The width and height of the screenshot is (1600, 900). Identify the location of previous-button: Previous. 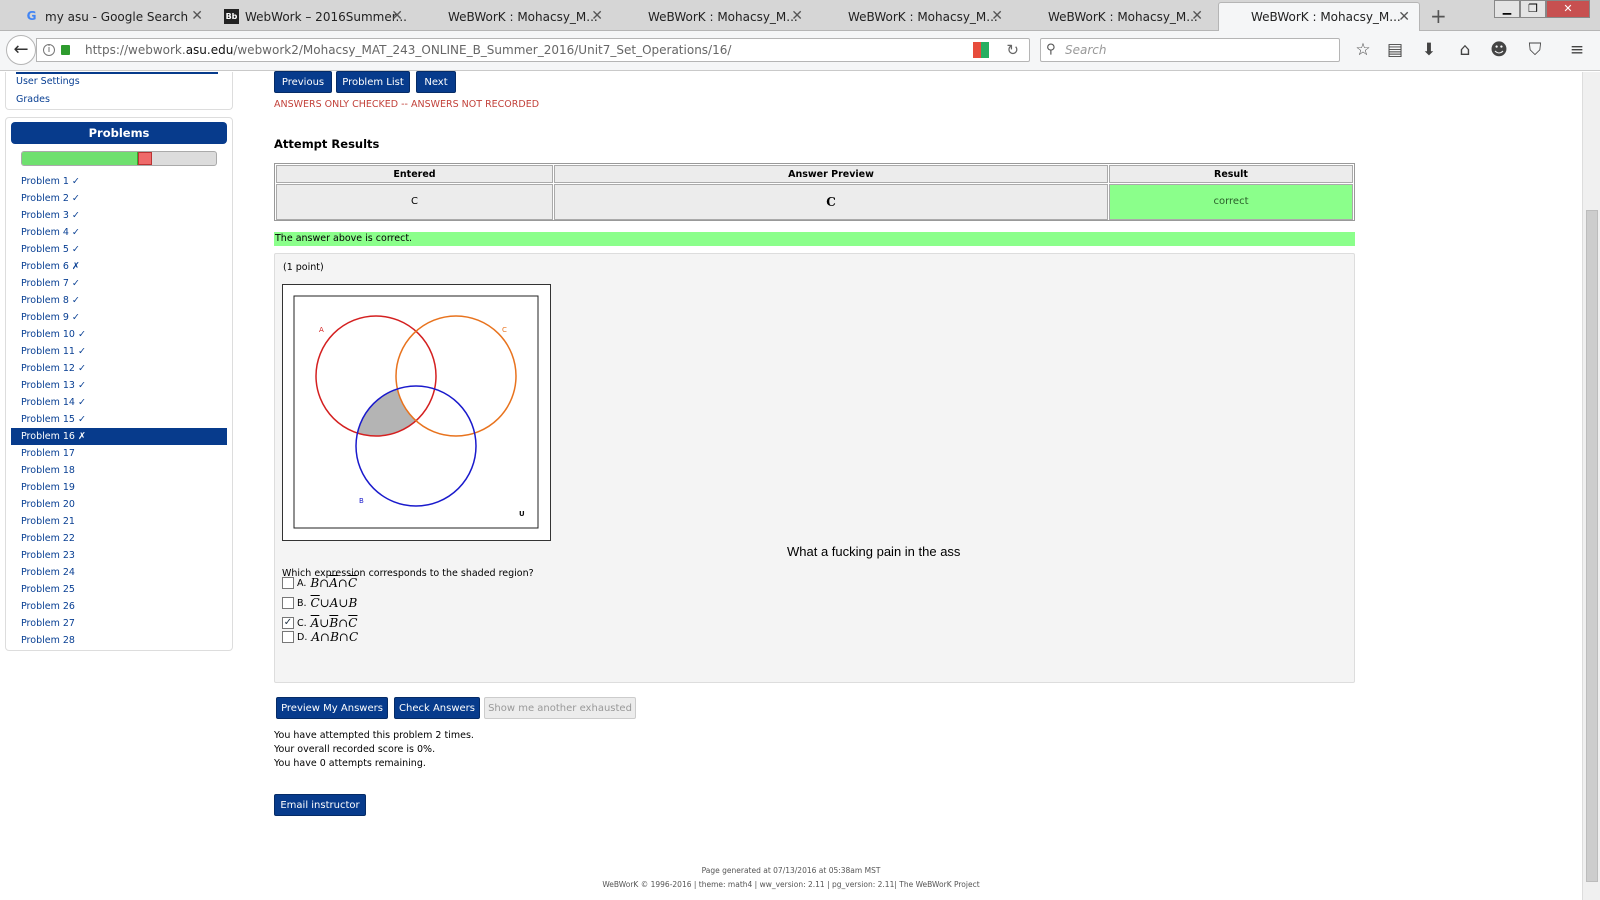
(303, 82).